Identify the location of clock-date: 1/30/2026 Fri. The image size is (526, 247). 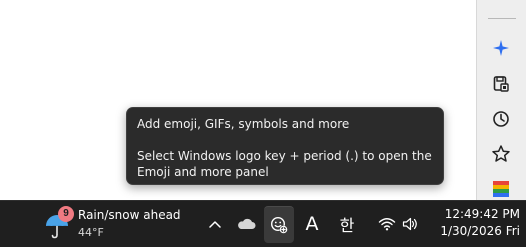
(480, 231).